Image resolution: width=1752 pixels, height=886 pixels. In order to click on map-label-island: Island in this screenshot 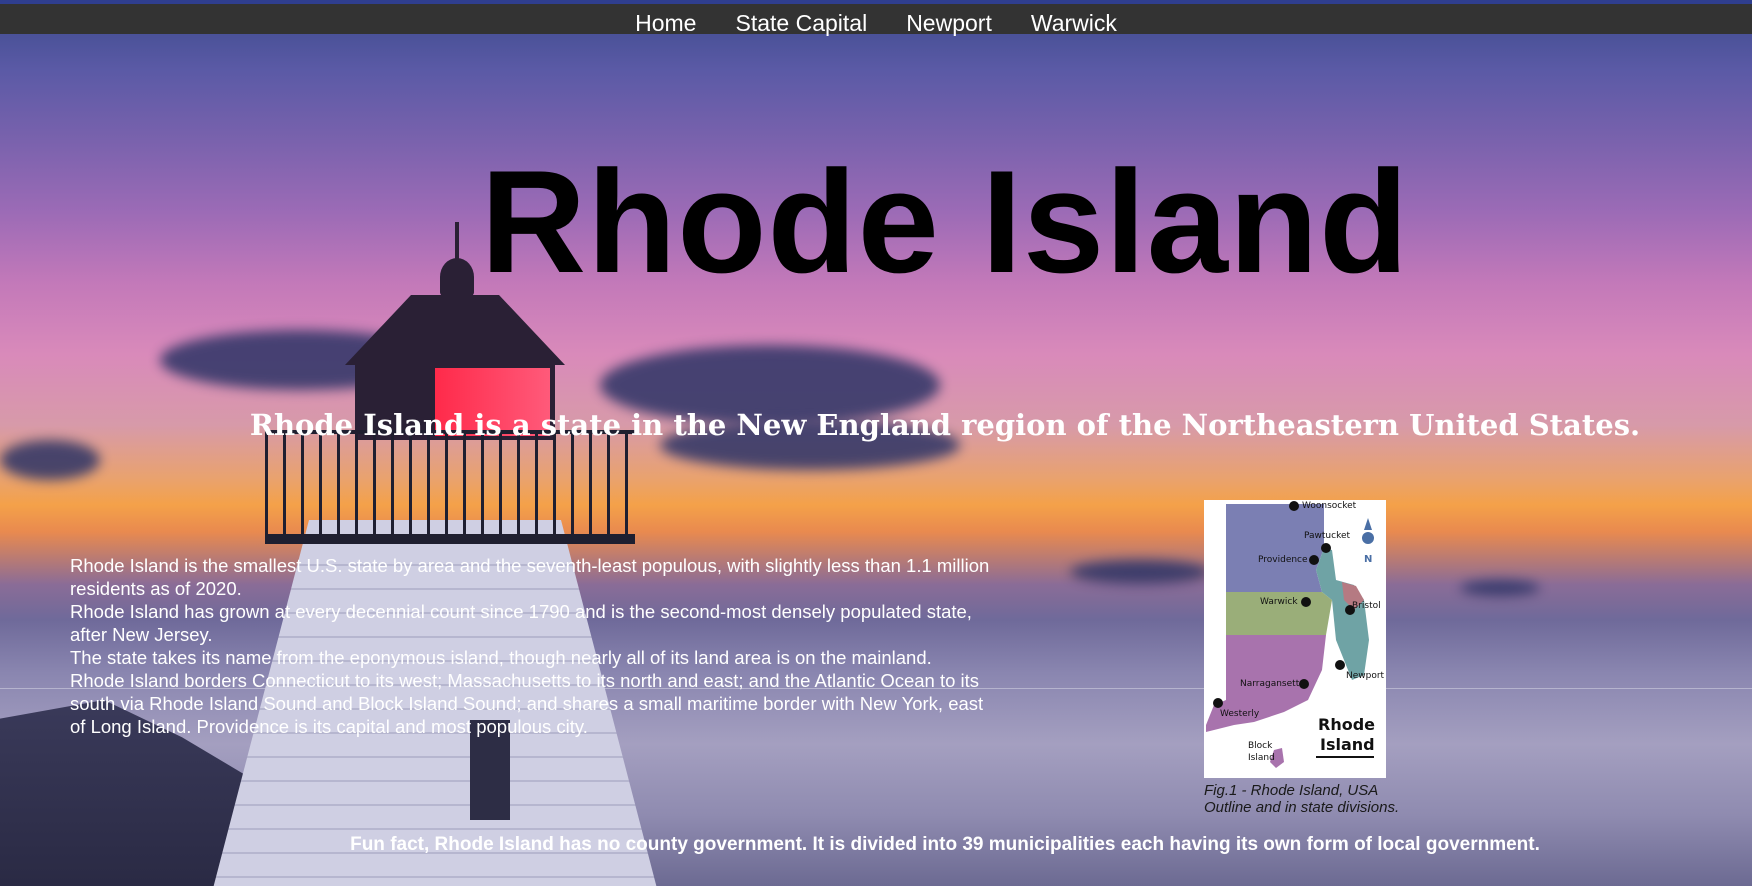, I will do `click(1261, 758)`.